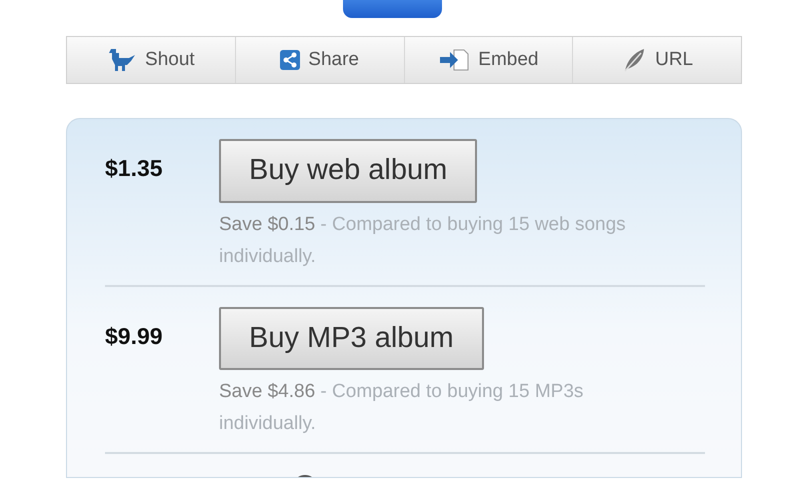 The image size is (800, 480). What do you see at coordinates (489, 60) in the screenshot?
I see `share-bar-button: Embed` at bounding box center [489, 60].